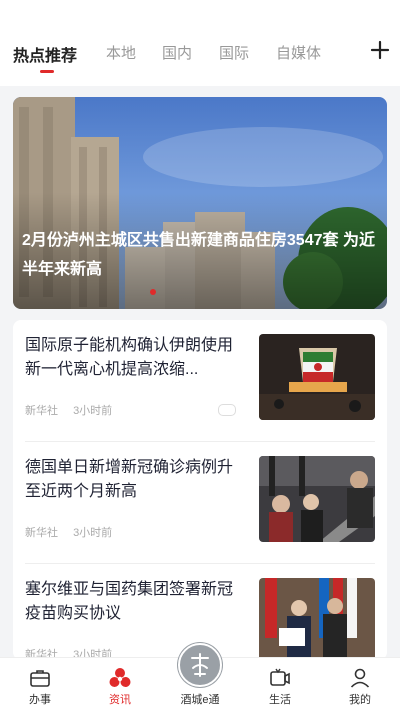 This screenshot has width=400, height=712. I want to click on carousel-dot-active, so click(153, 292).